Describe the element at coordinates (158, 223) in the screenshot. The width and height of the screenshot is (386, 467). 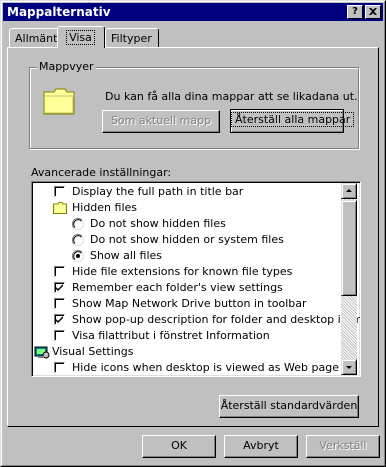
I see `advanced-setting-label: Do not show hidden files` at that location.